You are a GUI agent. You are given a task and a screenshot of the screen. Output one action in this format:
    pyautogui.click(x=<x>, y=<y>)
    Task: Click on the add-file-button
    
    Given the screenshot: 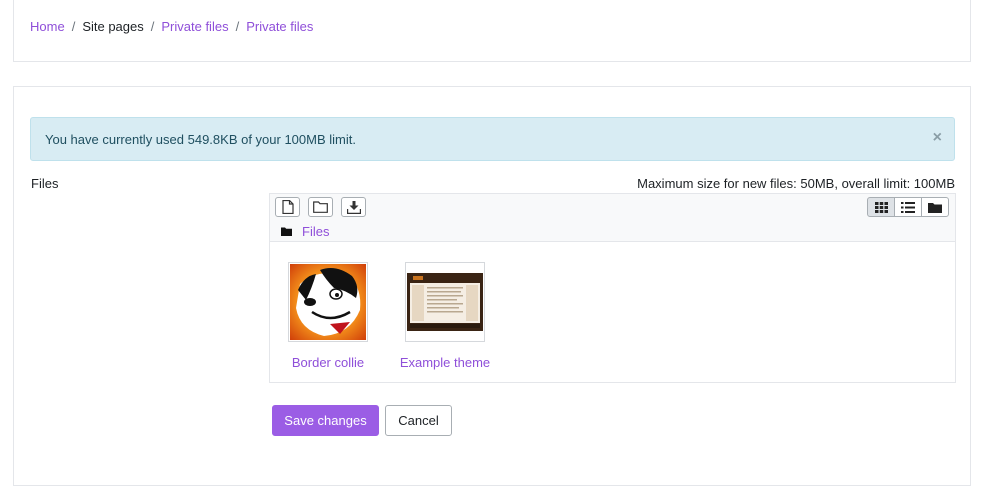 What is the action you would take?
    pyautogui.click(x=287, y=207)
    